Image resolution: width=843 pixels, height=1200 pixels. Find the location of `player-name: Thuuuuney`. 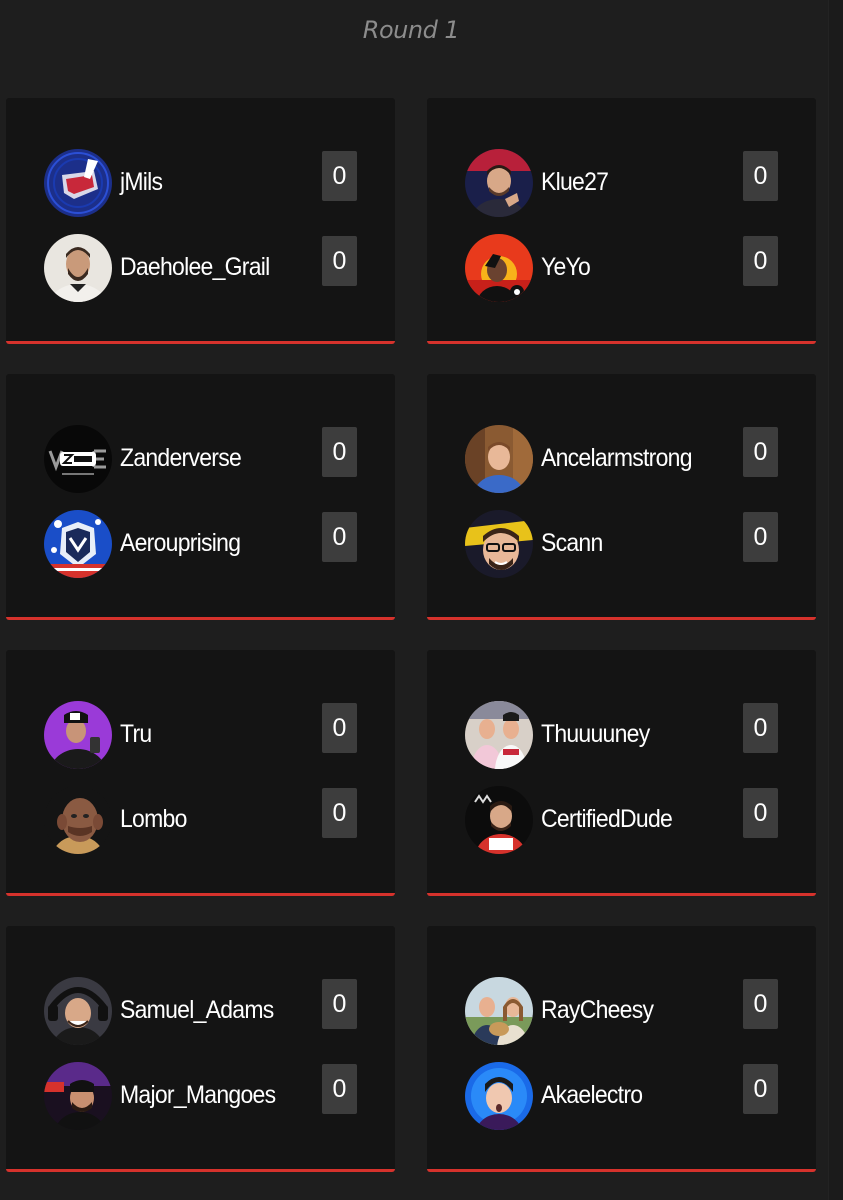

player-name: Thuuuuney is located at coordinates (595, 734).